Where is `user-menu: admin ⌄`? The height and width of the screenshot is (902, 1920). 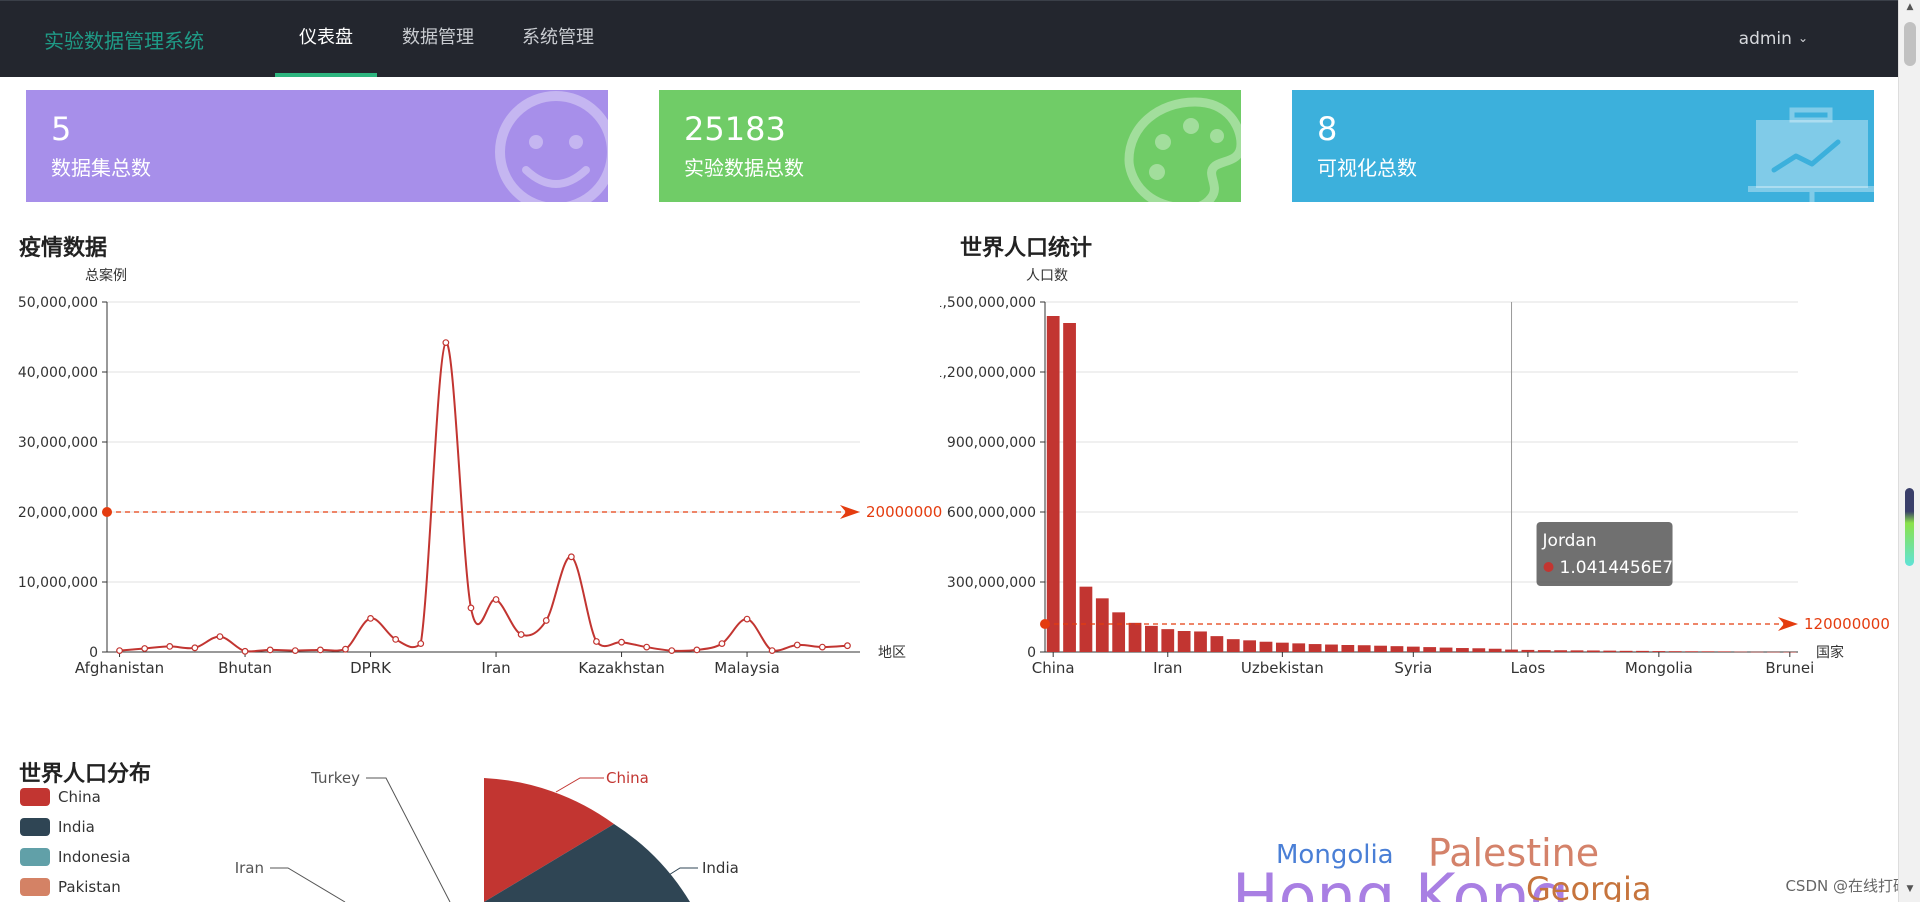 user-menu: admin ⌄ is located at coordinates (1773, 39).